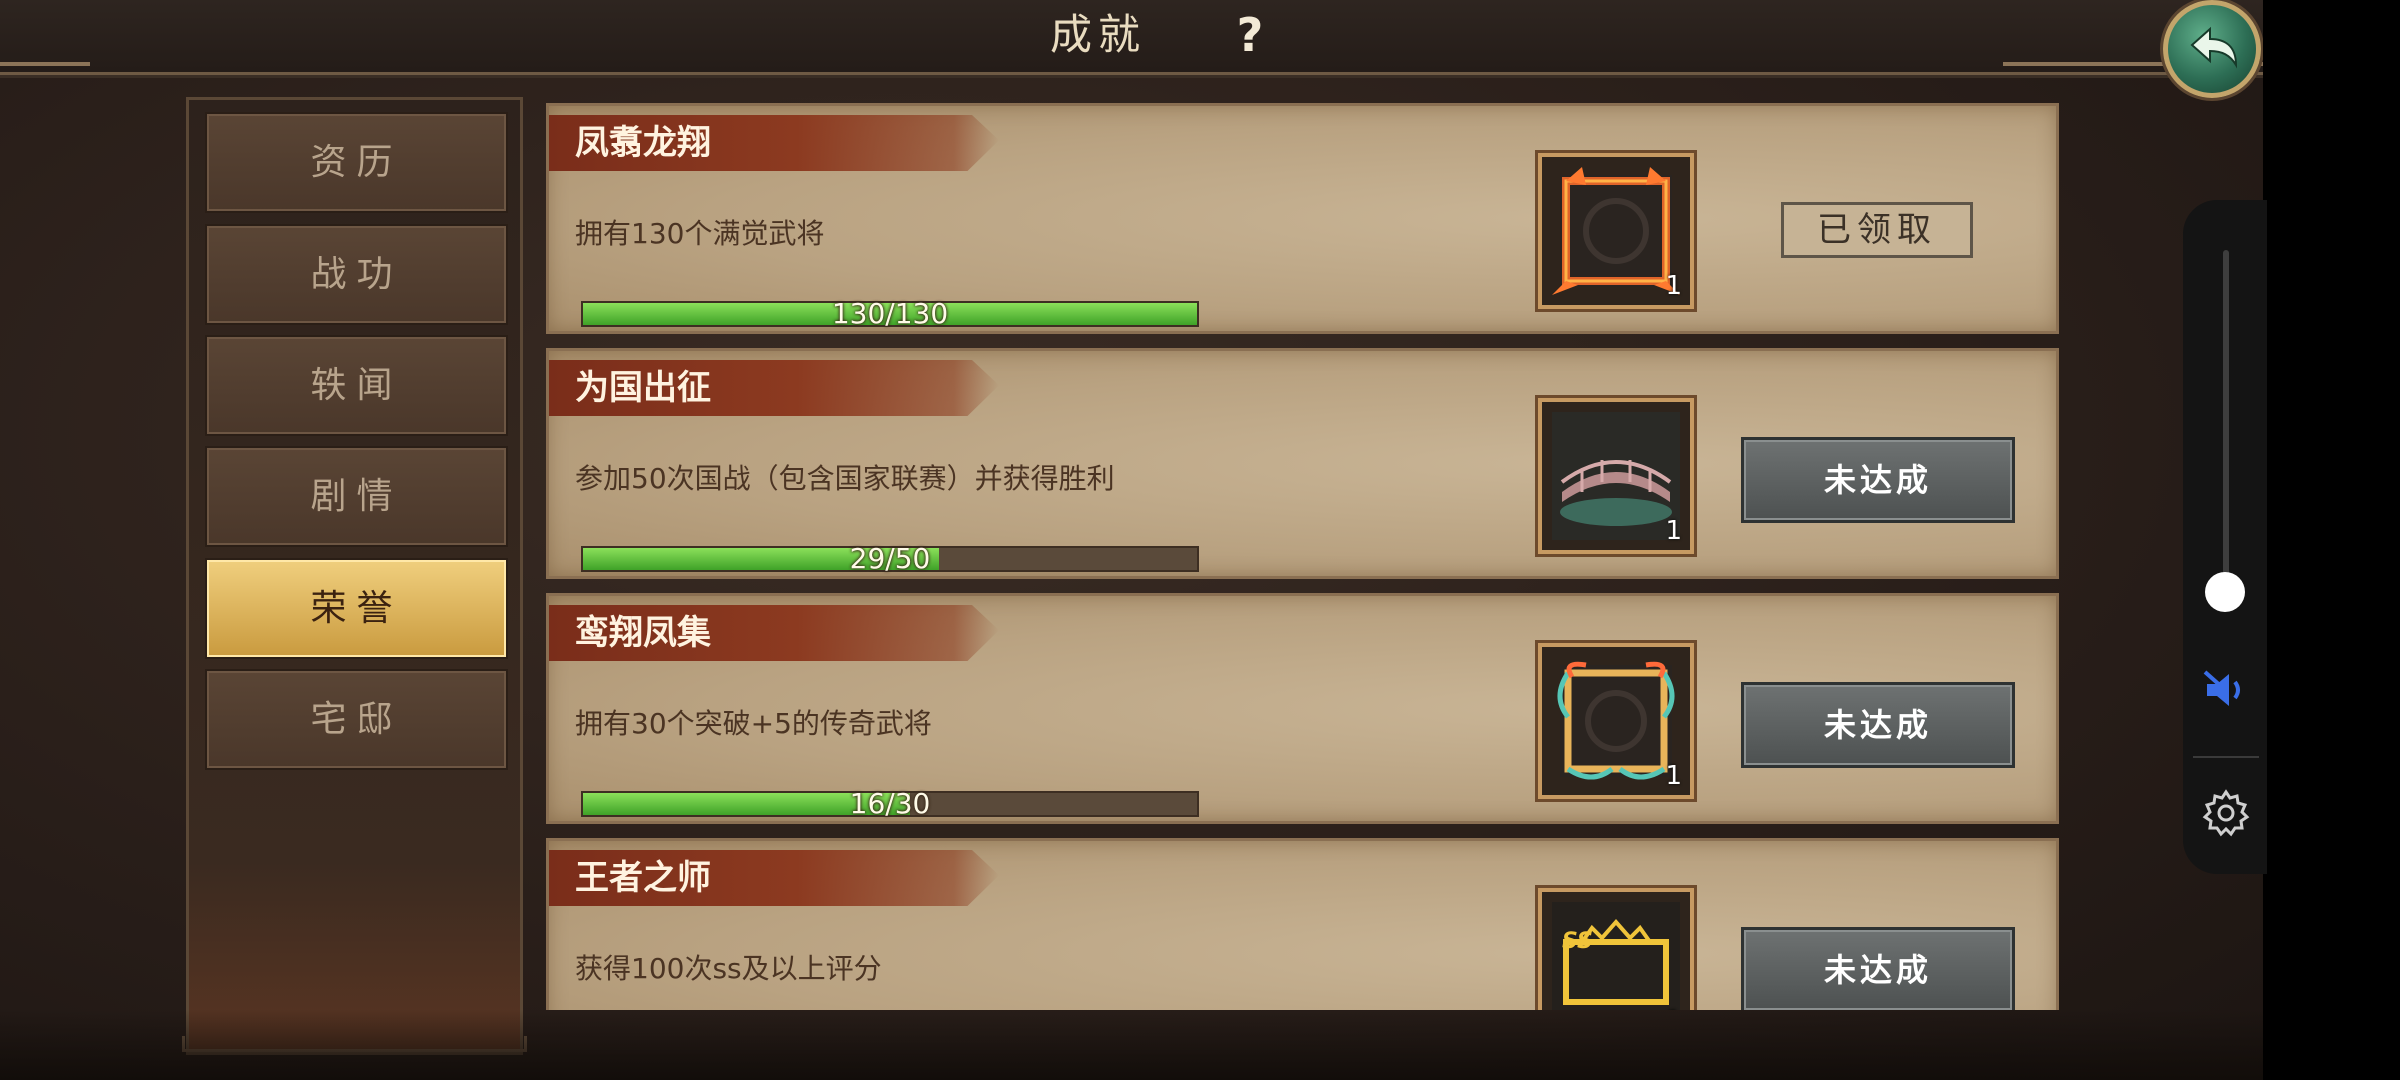 The height and width of the screenshot is (1080, 2400). Describe the element at coordinates (1302, 218) in the screenshot. I see `achievement-card: 凤翥龙翔 拥有130个满觉武将 130/130 1 已领取` at that location.